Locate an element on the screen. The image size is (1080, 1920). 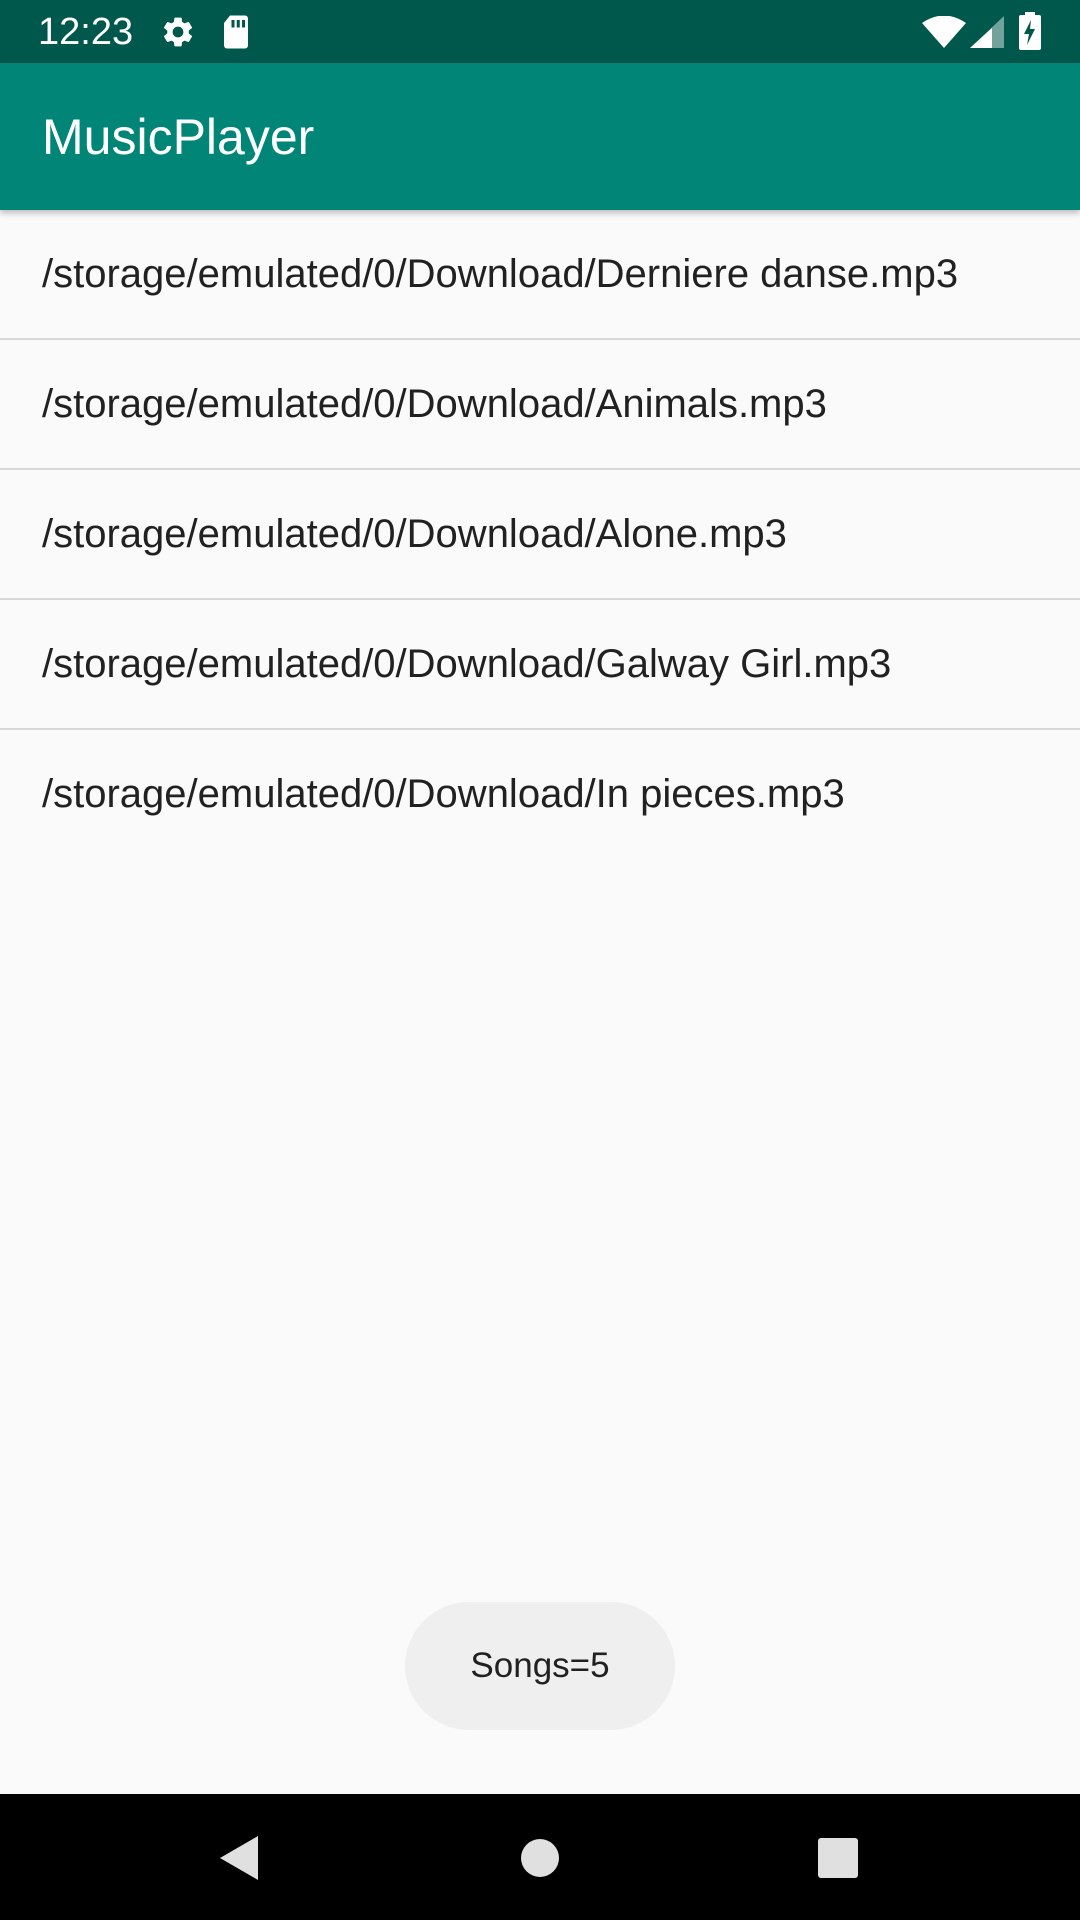
app-bar: MusicPlayer is located at coordinates (540, 136).